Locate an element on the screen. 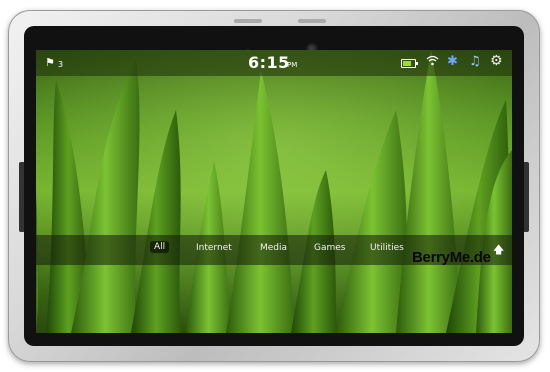 This screenshot has width=550, height=372. volume-button is located at coordinates (312, 21).